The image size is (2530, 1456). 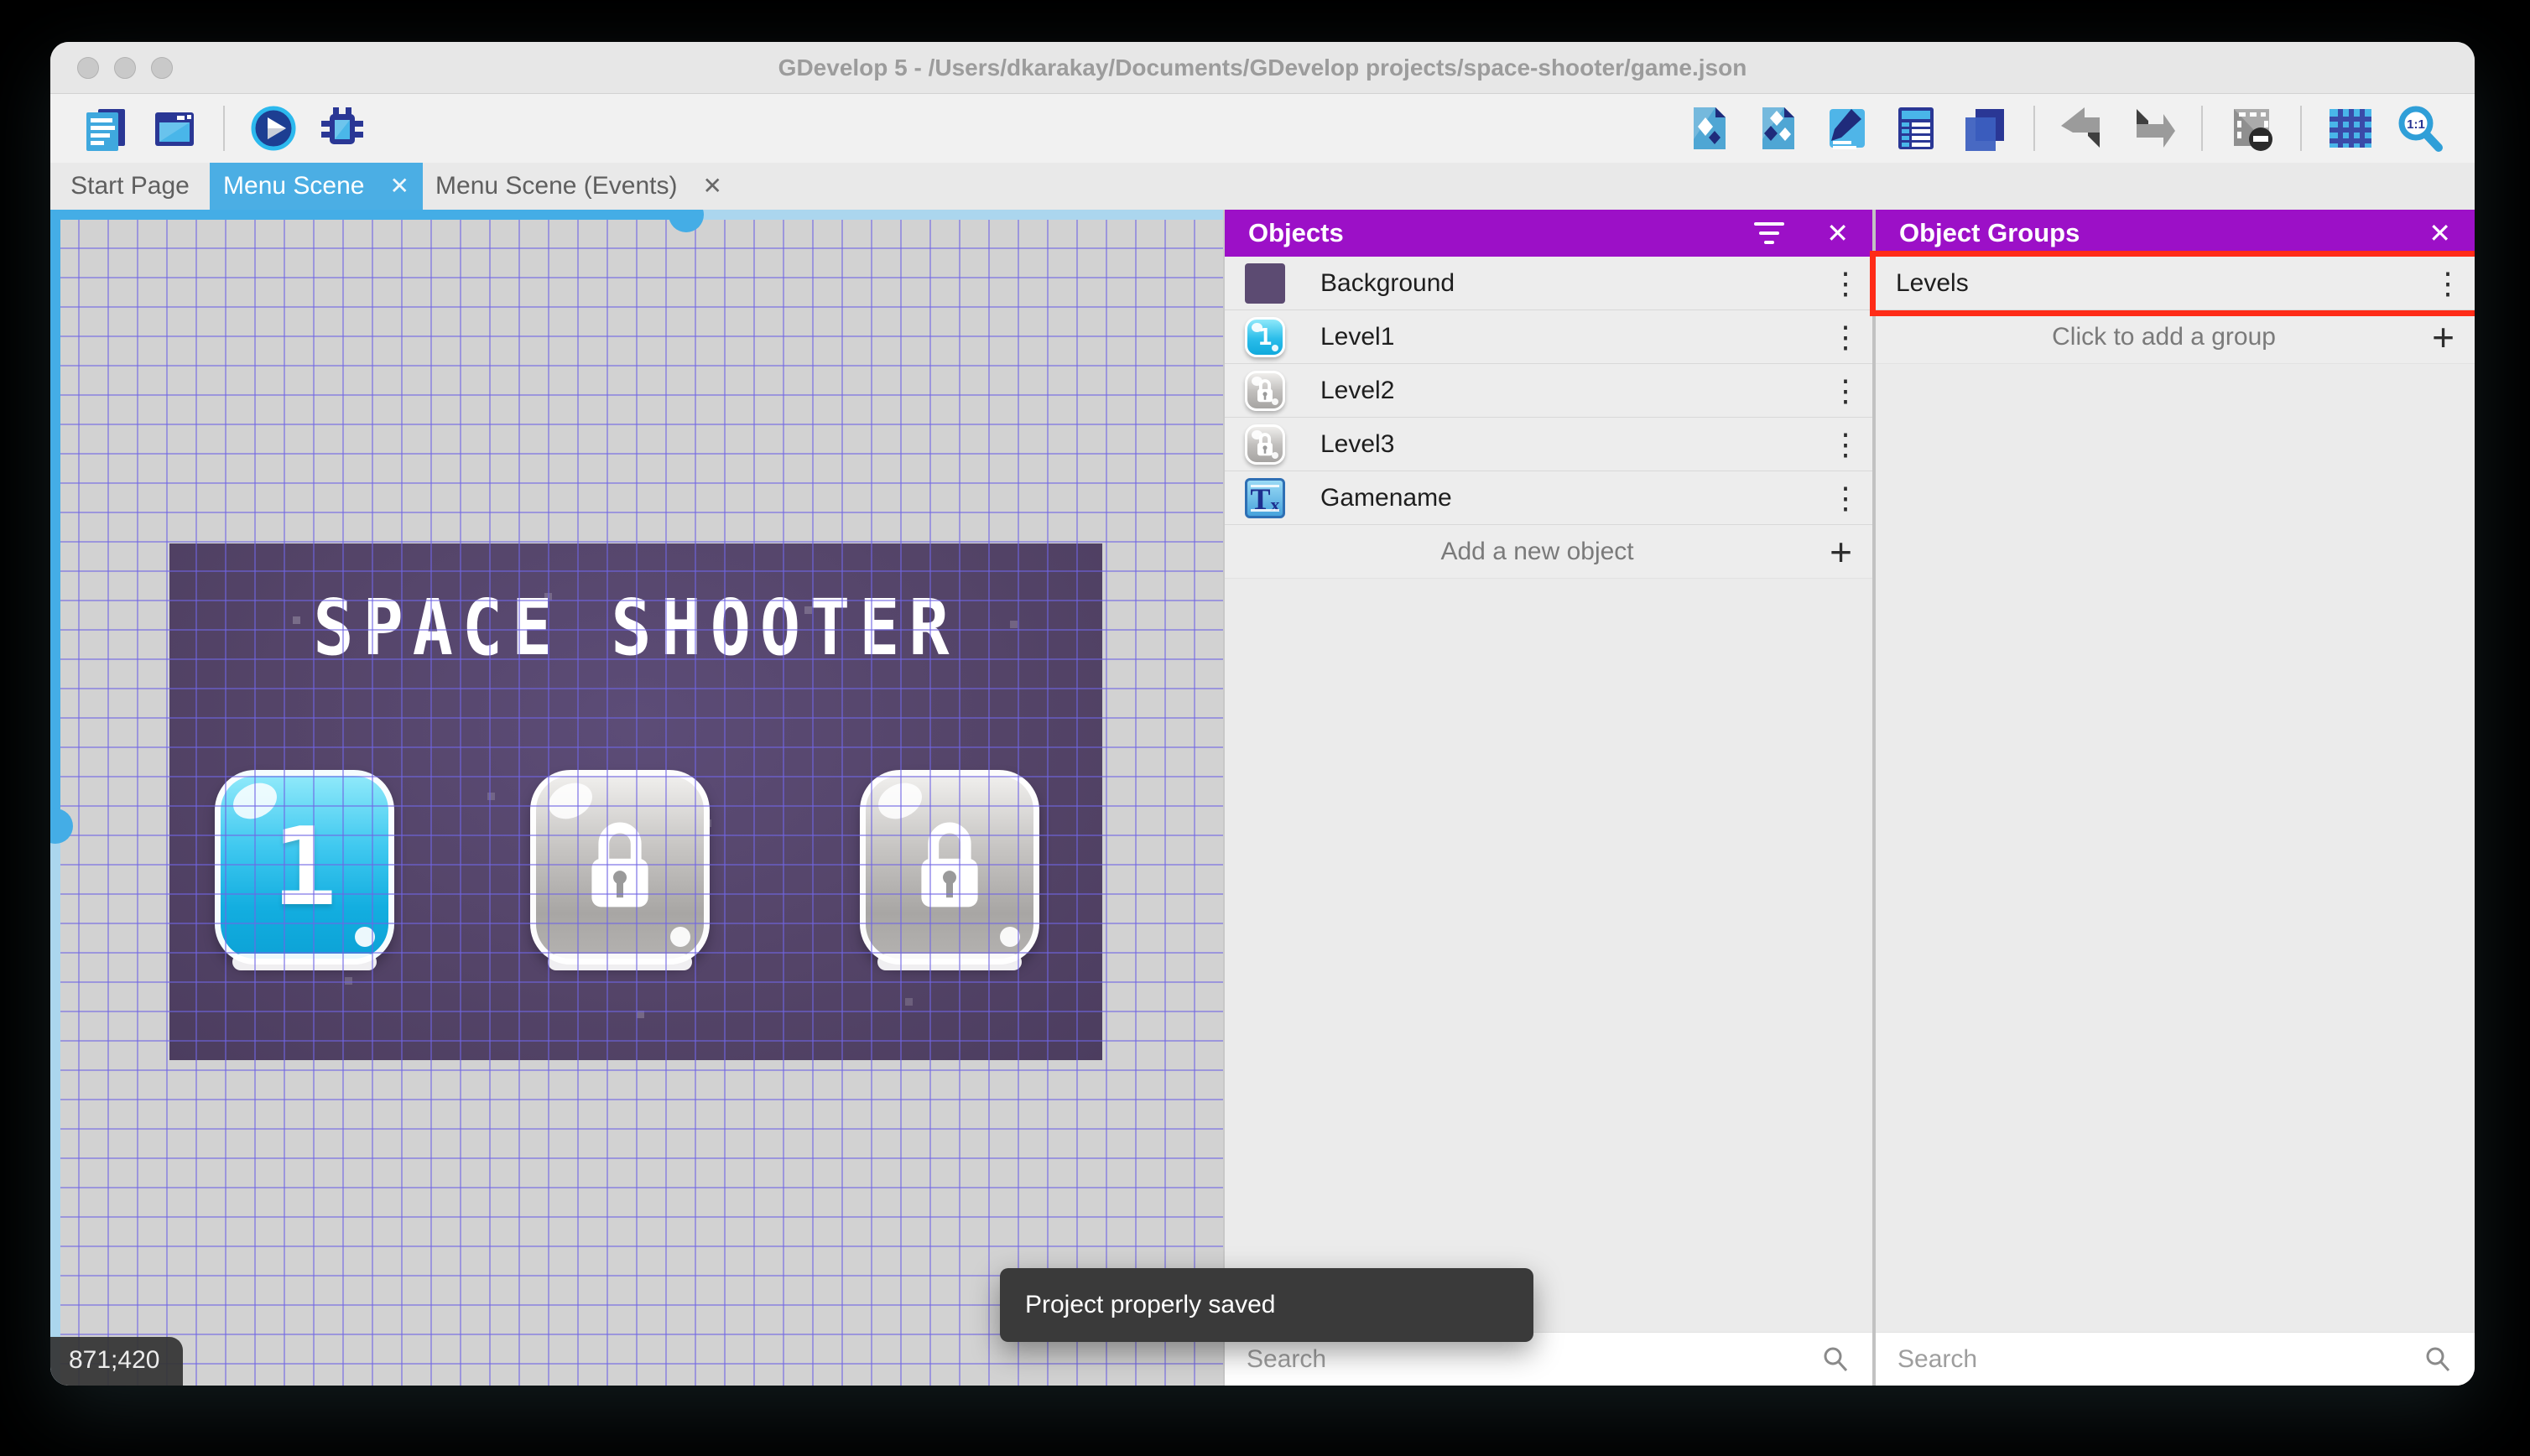 What do you see at coordinates (1357, 336) in the screenshot?
I see `object-name: Level1` at bounding box center [1357, 336].